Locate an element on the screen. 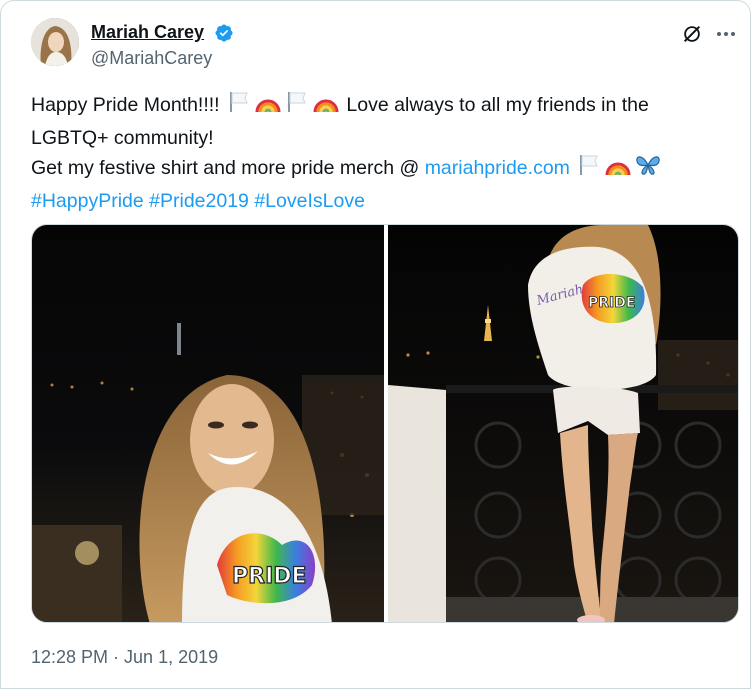 Image resolution: width=752 pixels, height=690 pixels. more-icon is located at coordinates (726, 34).